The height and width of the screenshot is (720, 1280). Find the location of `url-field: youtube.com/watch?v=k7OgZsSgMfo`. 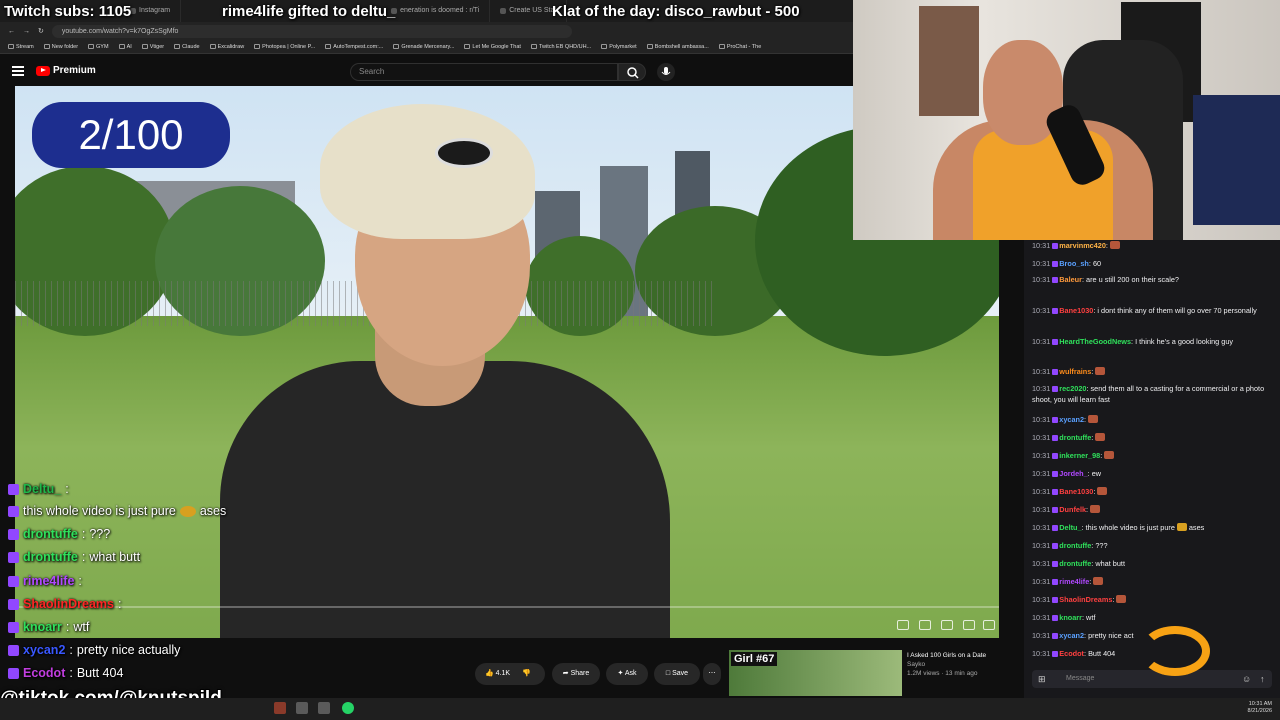

url-field: youtube.com/watch?v=k7OgZsSgMfo is located at coordinates (311, 31).